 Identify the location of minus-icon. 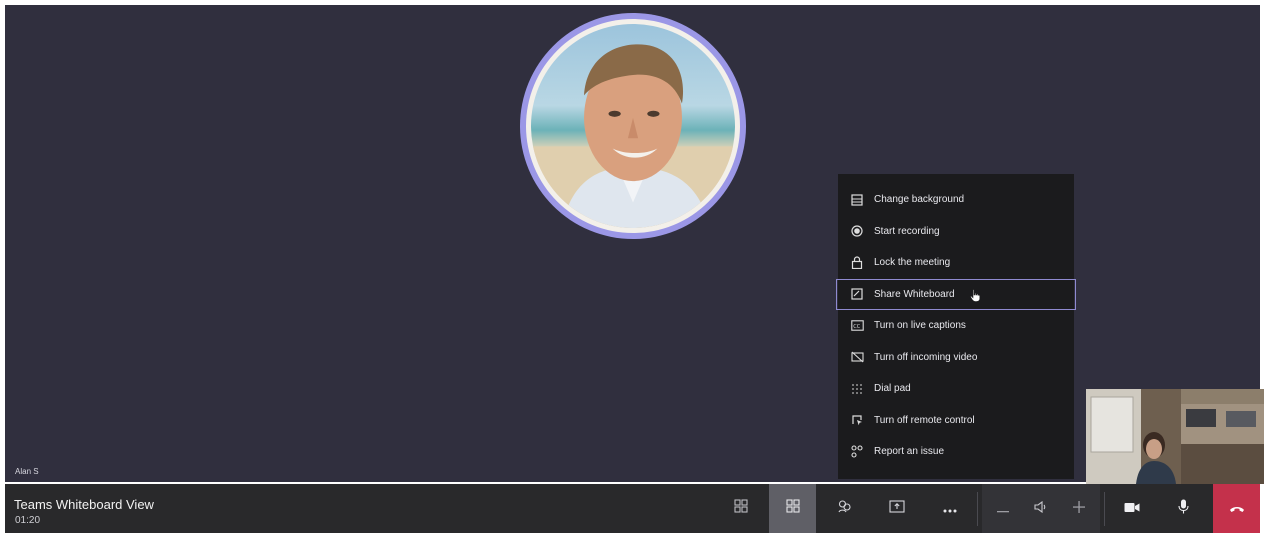
(1003, 509).